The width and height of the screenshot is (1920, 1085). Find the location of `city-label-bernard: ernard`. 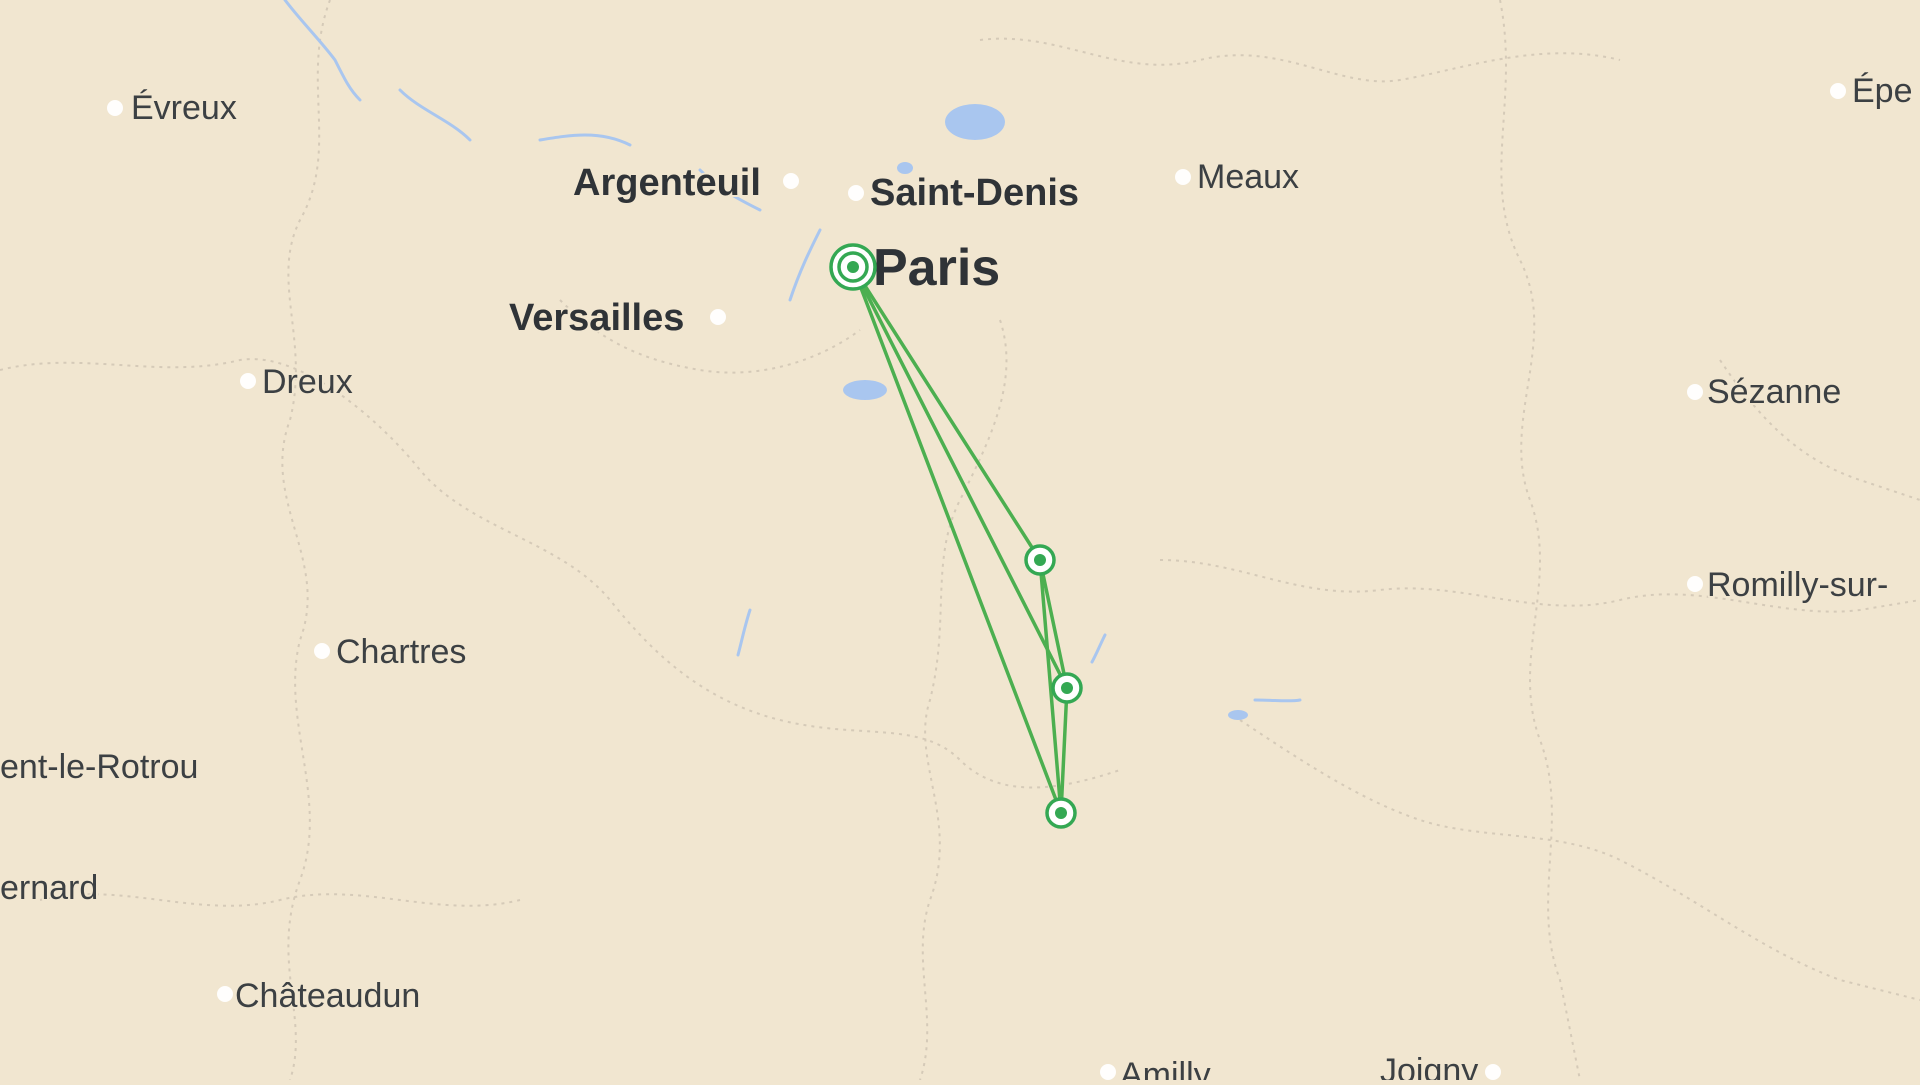

city-label-bernard: ernard is located at coordinates (49, 888).